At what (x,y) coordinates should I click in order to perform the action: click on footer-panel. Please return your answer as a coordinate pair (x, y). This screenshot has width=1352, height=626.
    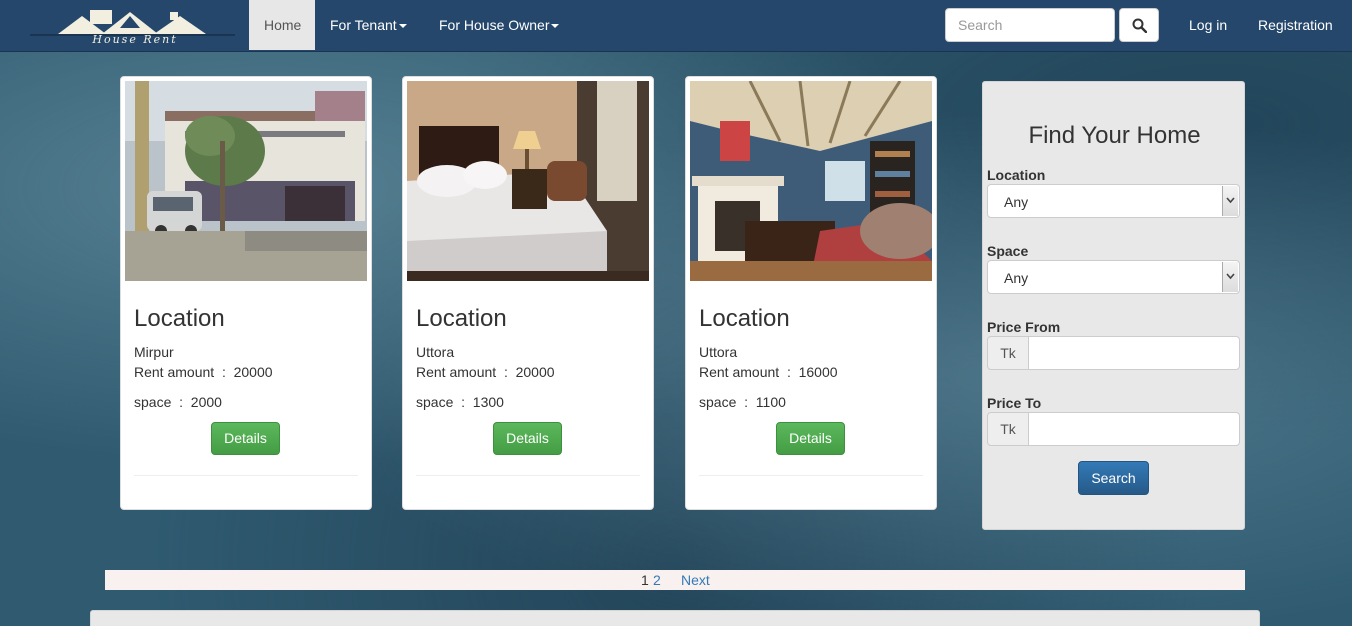
    Looking at the image, I should click on (675, 618).